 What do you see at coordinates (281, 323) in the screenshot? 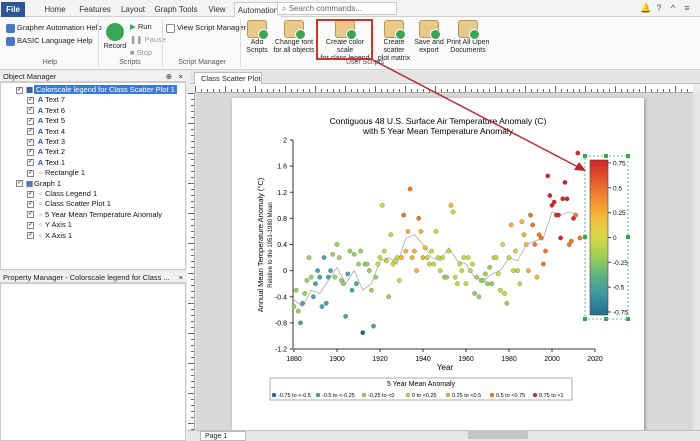
I see `y-tick-label: -0.8` at bounding box center [281, 323].